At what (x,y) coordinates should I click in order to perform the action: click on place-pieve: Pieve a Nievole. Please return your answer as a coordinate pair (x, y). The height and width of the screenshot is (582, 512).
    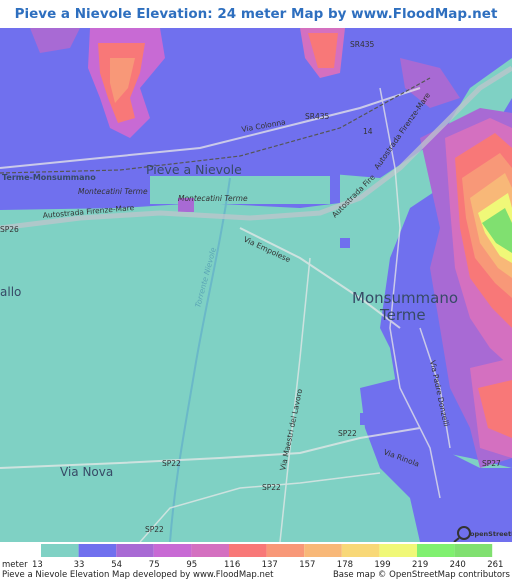
    Looking at the image, I should click on (194, 169).